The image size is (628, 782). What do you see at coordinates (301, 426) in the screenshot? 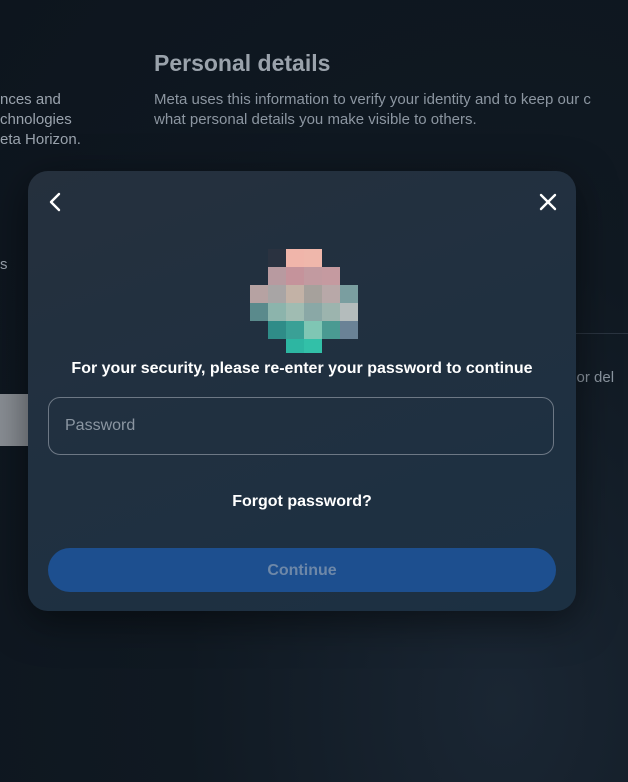
I see `password-input` at bounding box center [301, 426].